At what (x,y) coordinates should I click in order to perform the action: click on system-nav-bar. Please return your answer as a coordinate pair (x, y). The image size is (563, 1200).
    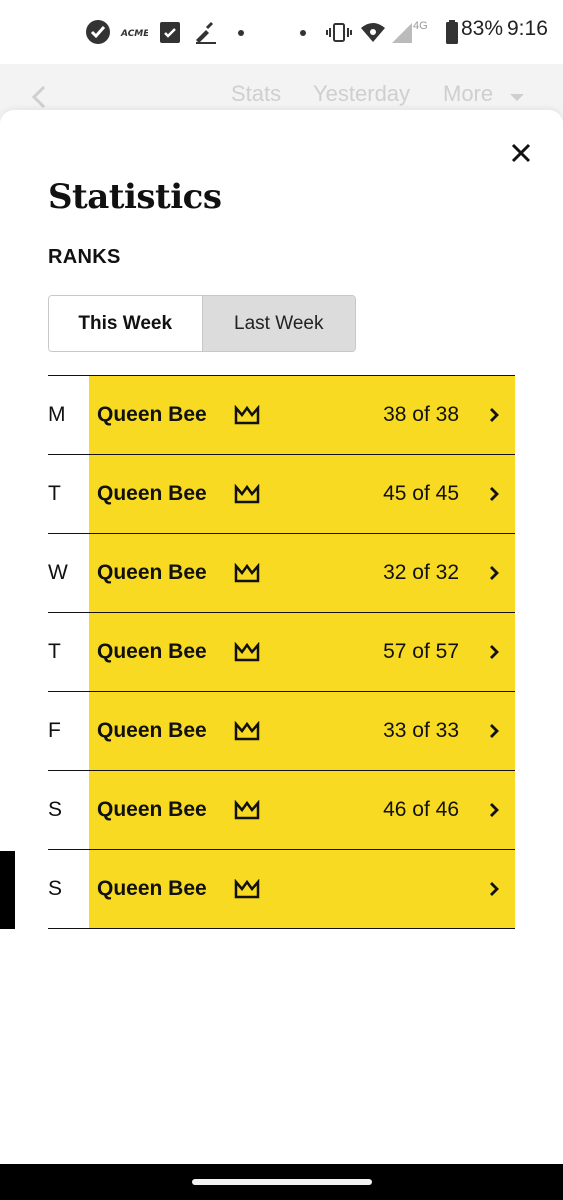
    Looking at the image, I should click on (281, 1182).